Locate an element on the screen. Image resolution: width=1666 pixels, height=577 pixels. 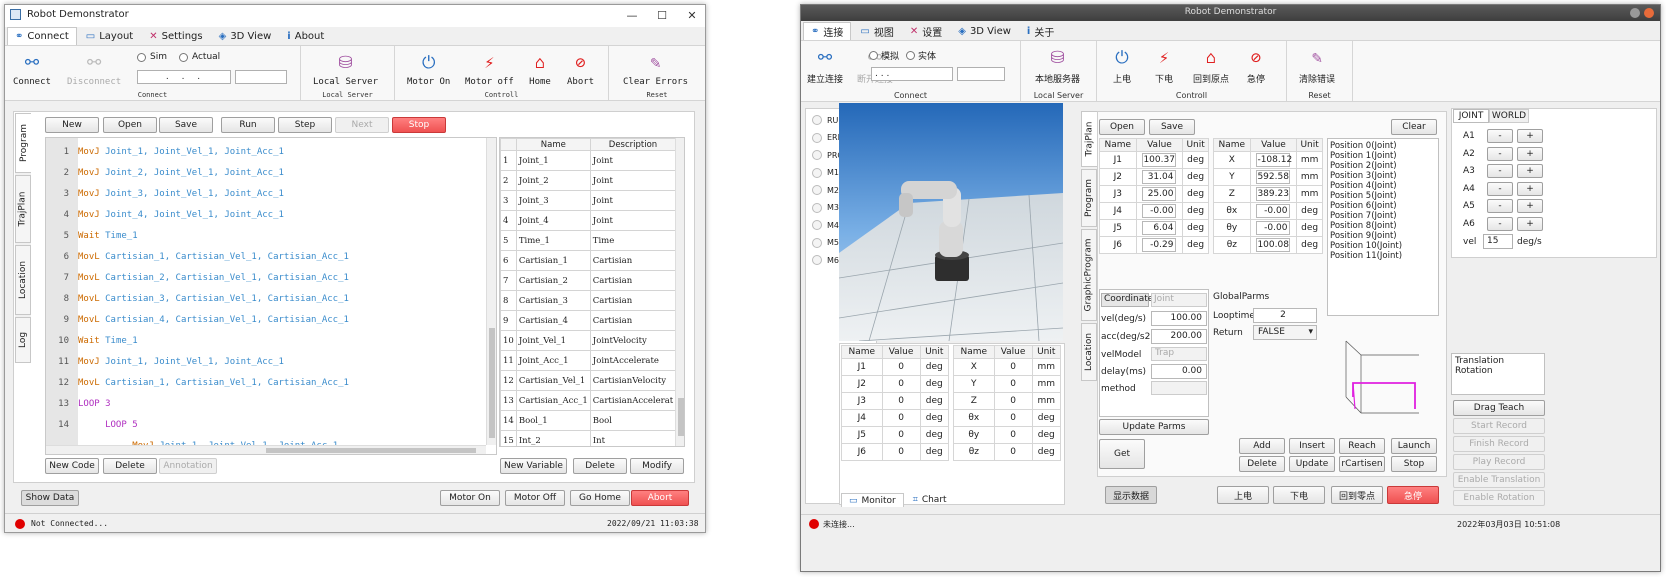
table-row: 12 Cartisian_Vel_1 CartisianVelocity is located at coordinates (588, 380).